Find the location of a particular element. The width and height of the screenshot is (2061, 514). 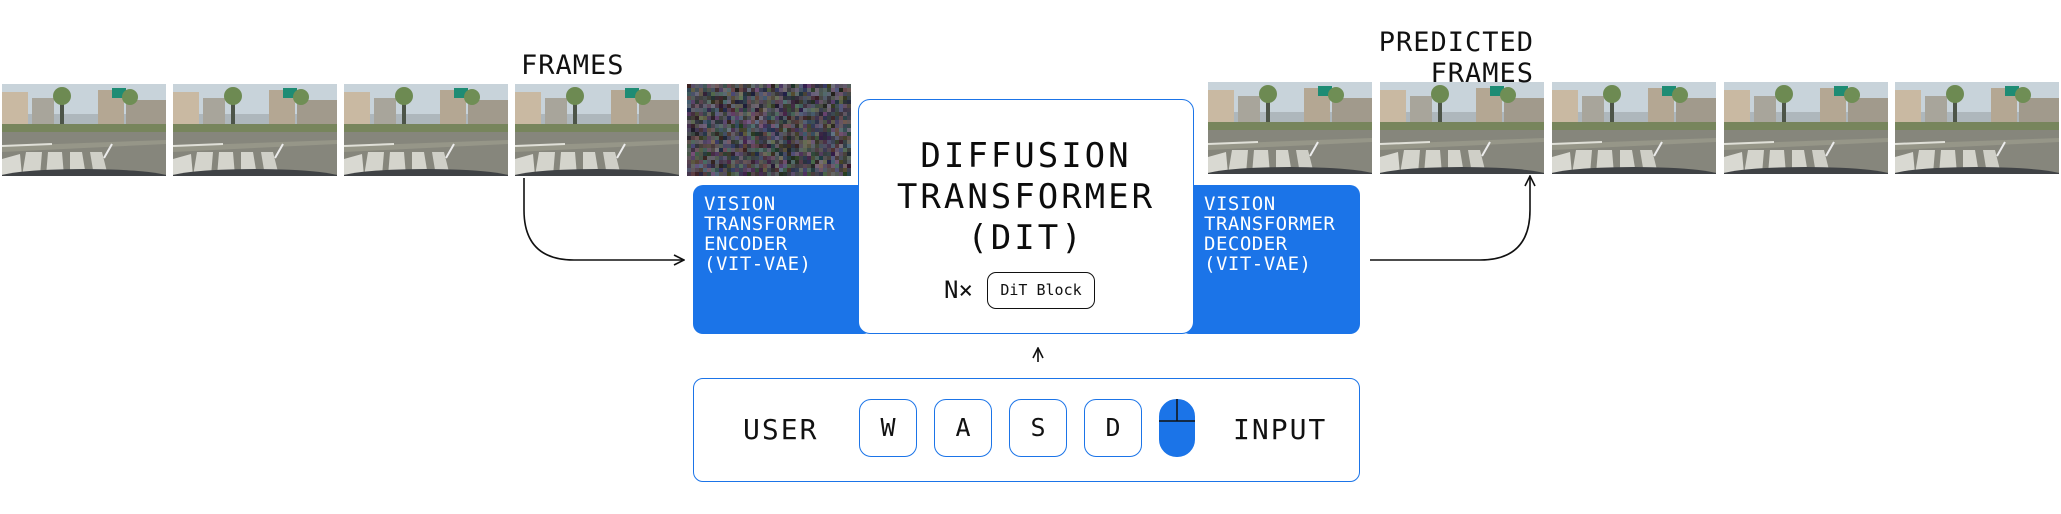

key-s: S is located at coordinates (1038, 428).